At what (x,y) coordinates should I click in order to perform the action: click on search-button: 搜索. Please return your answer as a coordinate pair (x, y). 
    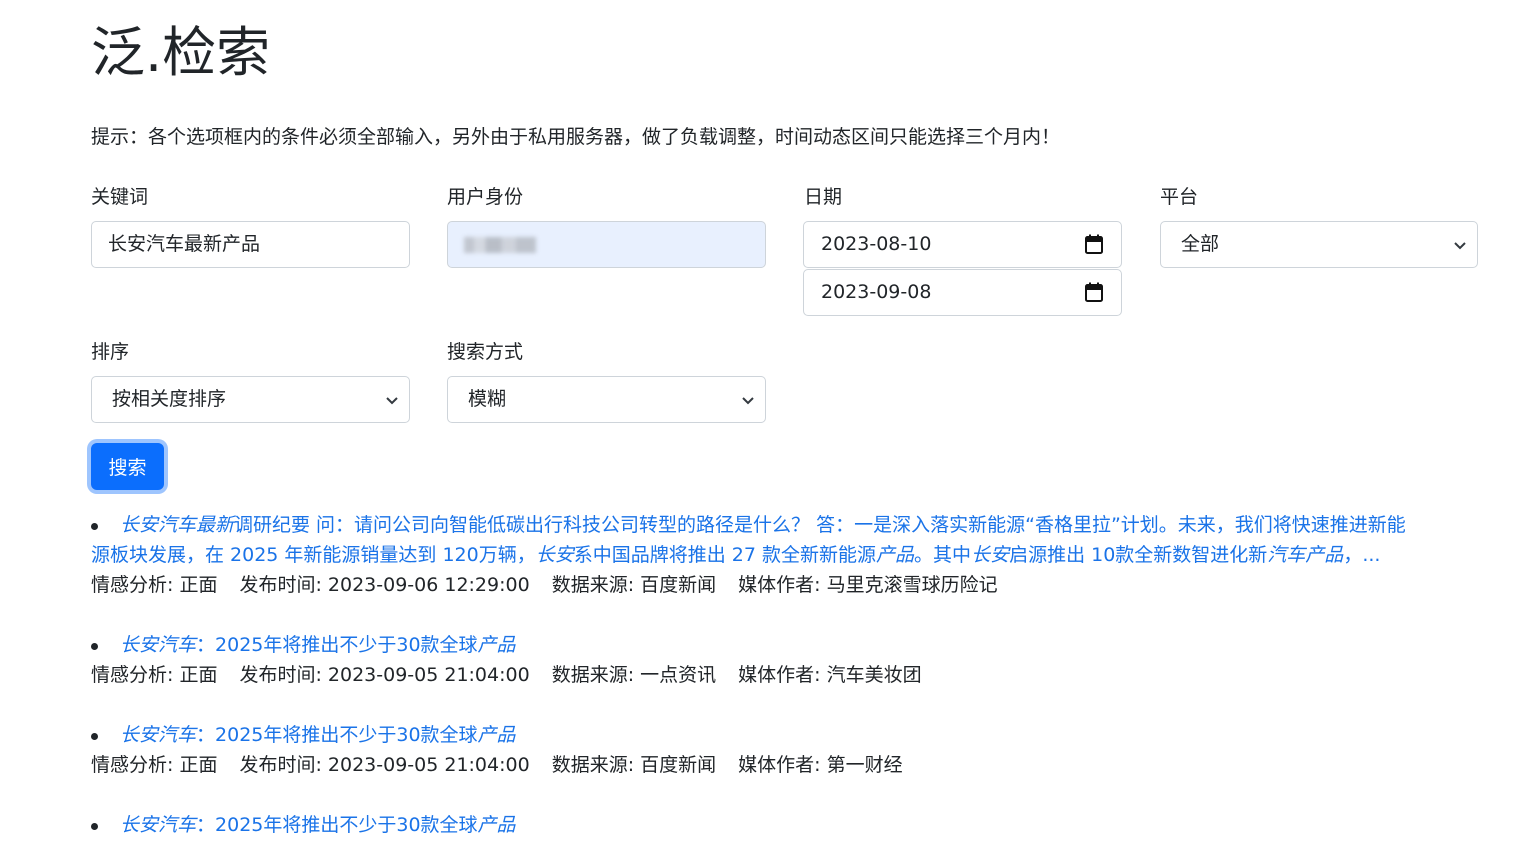
    Looking at the image, I should click on (127, 466).